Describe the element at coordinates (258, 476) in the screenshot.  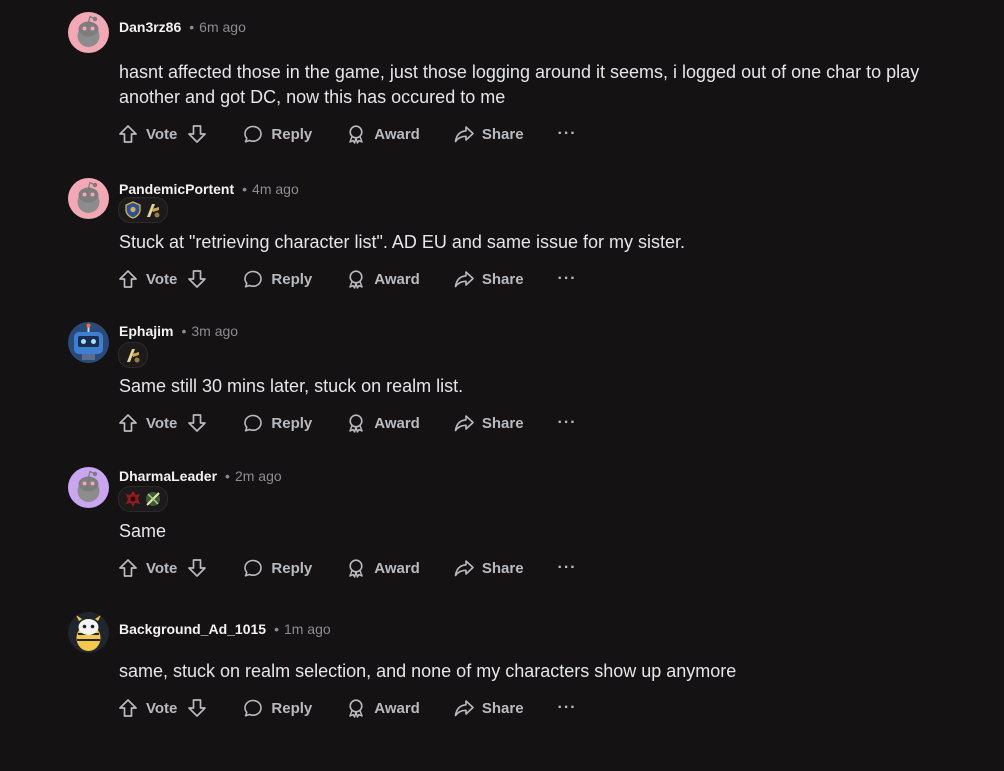
I see `timestamp: 2m ago` at that location.